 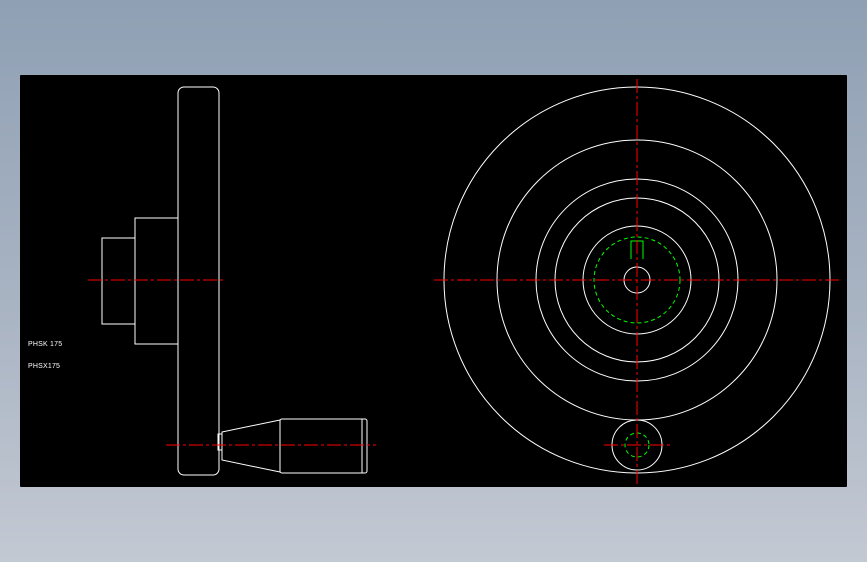 What do you see at coordinates (118, 281) in the screenshot?
I see `hub-small` at bounding box center [118, 281].